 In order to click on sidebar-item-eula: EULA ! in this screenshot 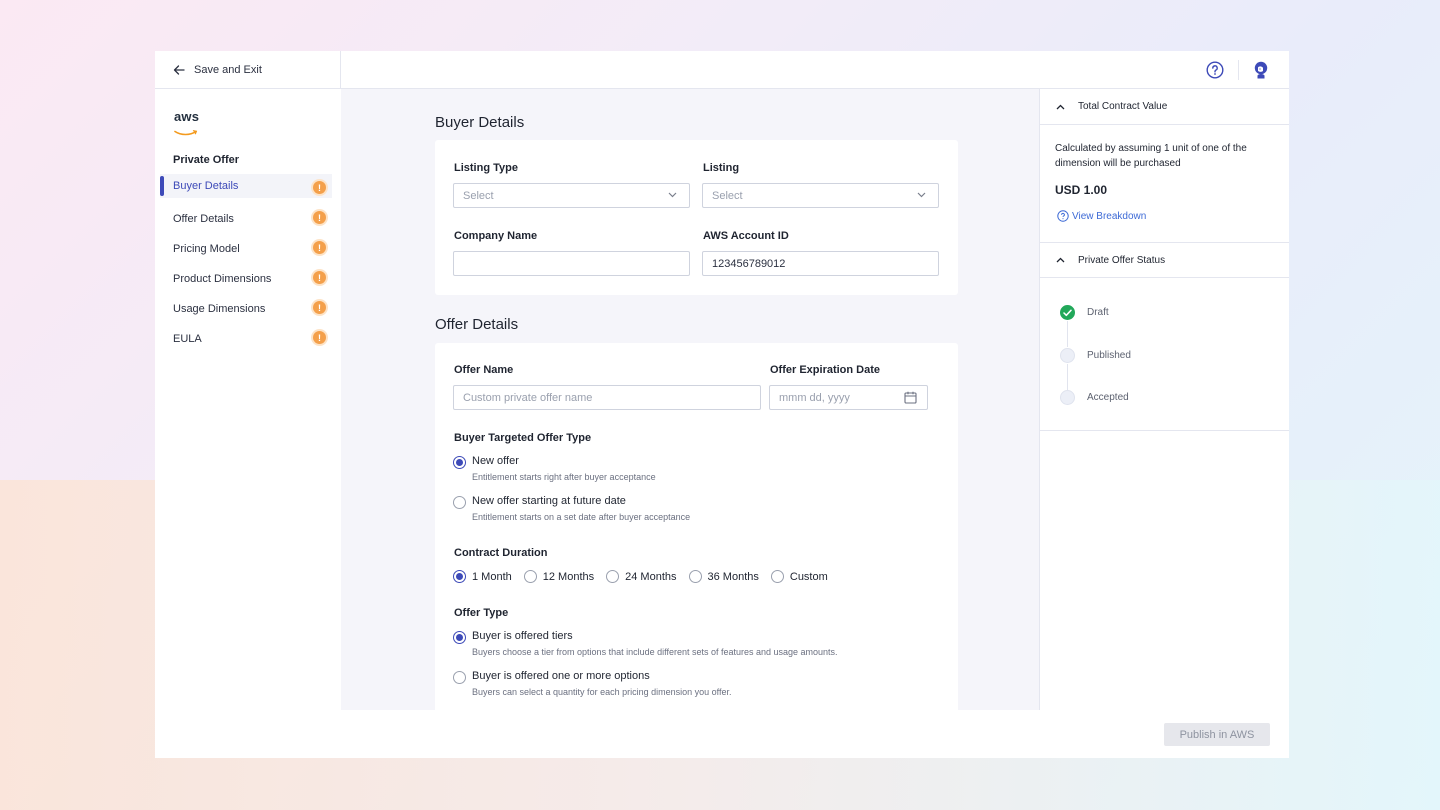, I will do `click(246, 339)`.